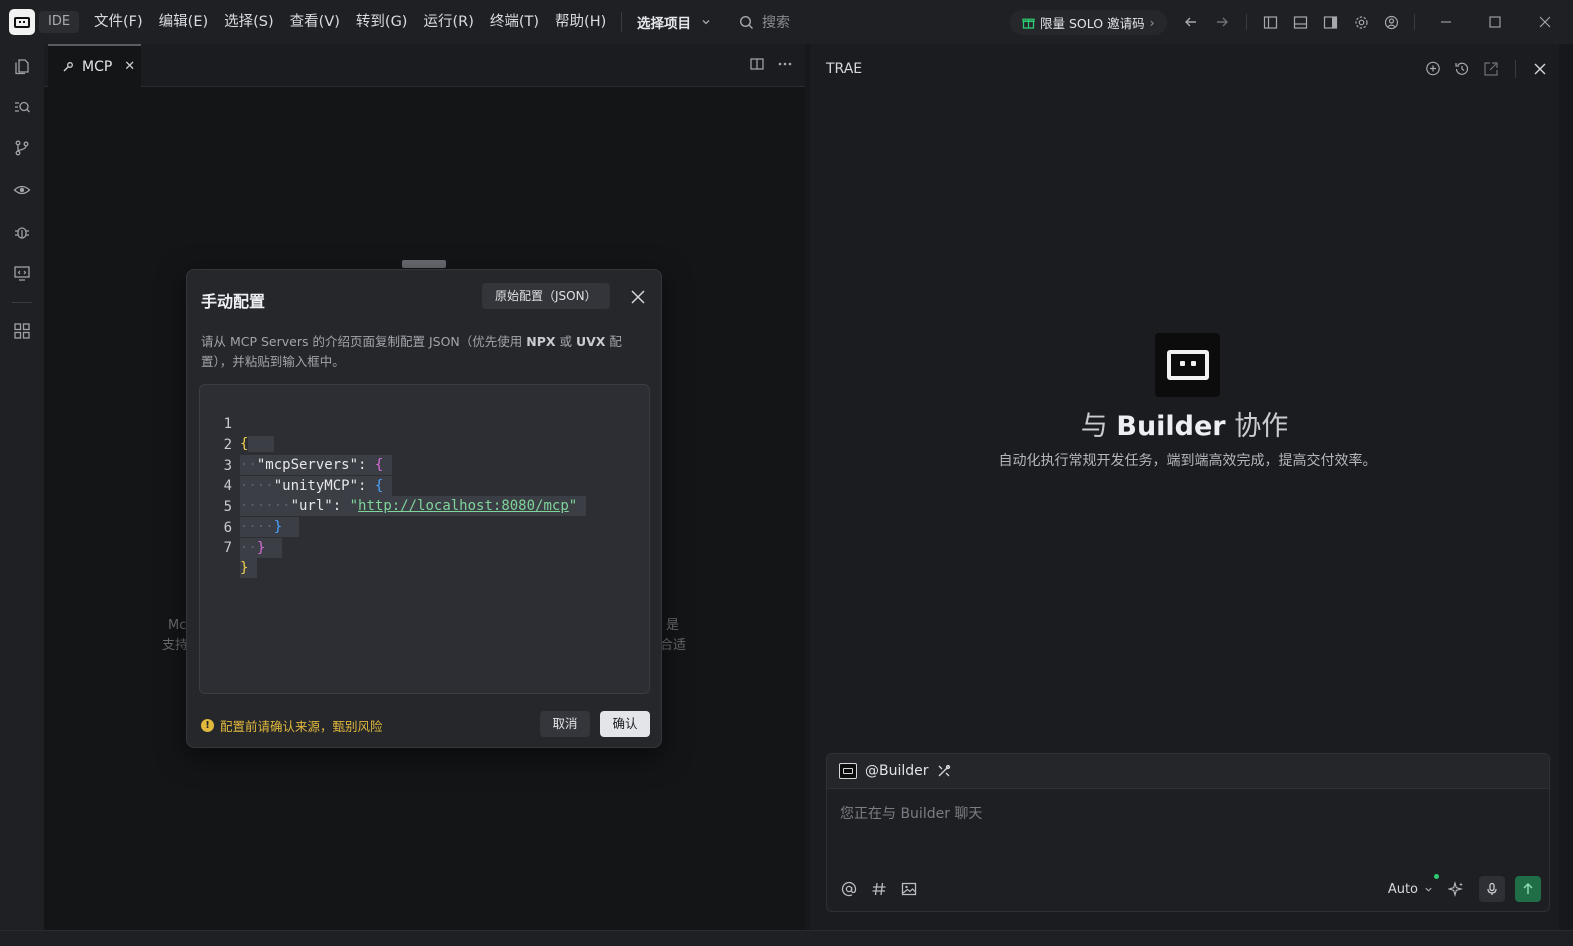 This screenshot has height=946, width=1573. I want to click on hero-title-text: 协作, so click(1257, 426).